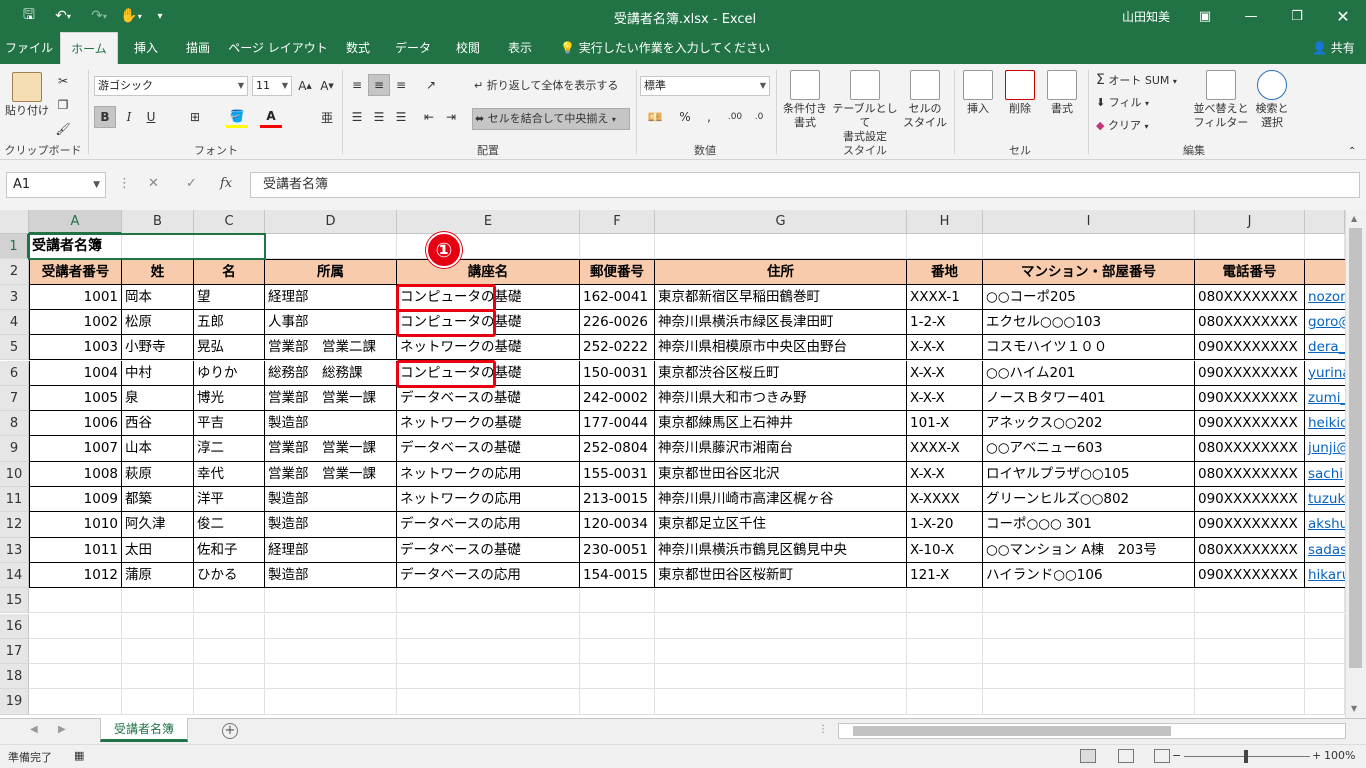 Image resolution: width=1366 pixels, height=768 pixels. Describe the element at coordinates (1272, 100) in the screenshot. I see `find-select-button: 検索と 選択` at that location.